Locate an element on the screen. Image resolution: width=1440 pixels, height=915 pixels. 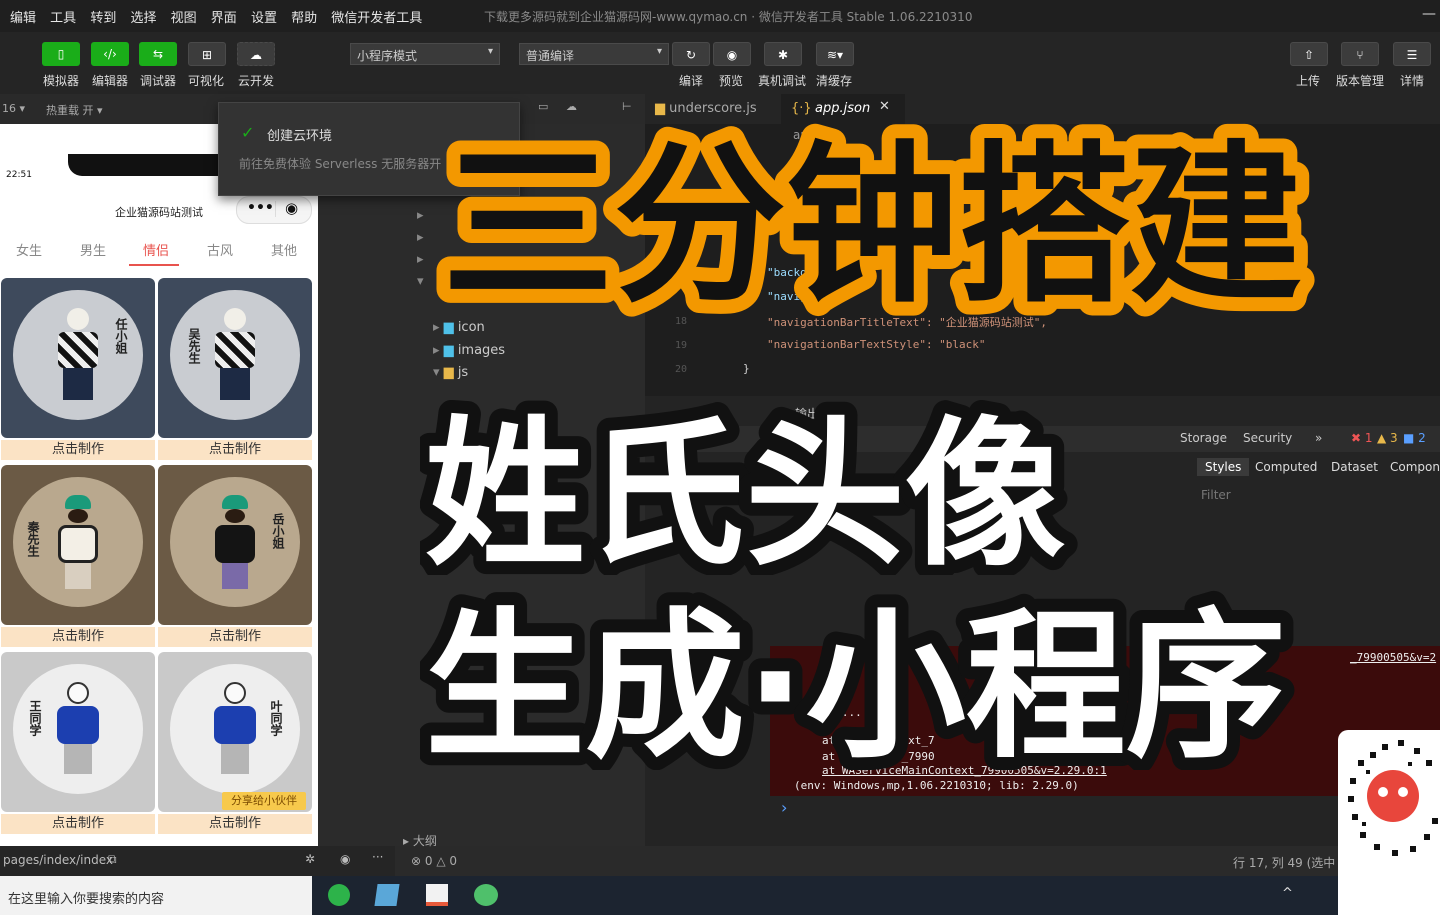
avatar-image: 吴先生 is located at coordinates (235, 358).